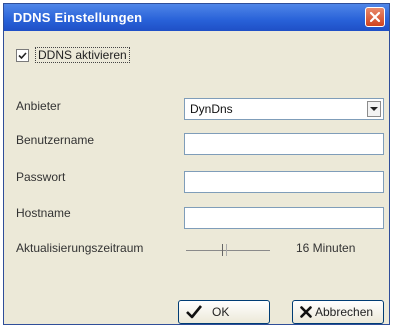 The height and width of the screenshot is (327, 395). I want to click on password-label: Passwort, so click(41, 177).